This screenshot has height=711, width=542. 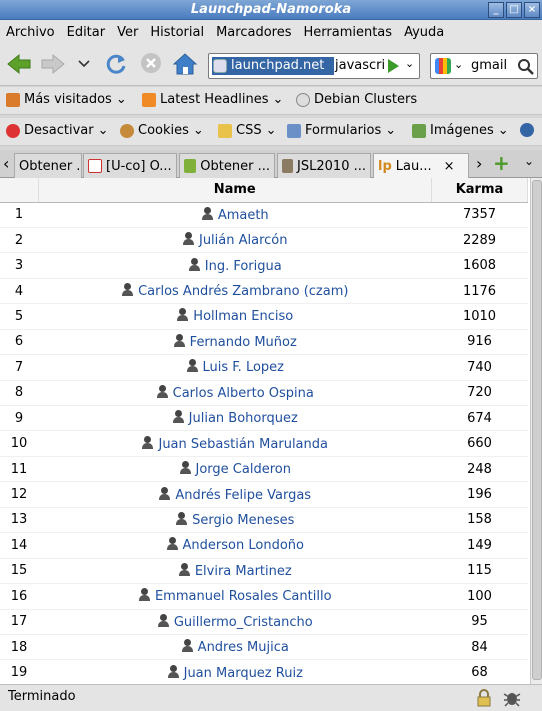 What do you see at coordinates (253, 32) in the screenshot?
I see `menu-marcadores: Marcadores` at bounding box center [253, 32].